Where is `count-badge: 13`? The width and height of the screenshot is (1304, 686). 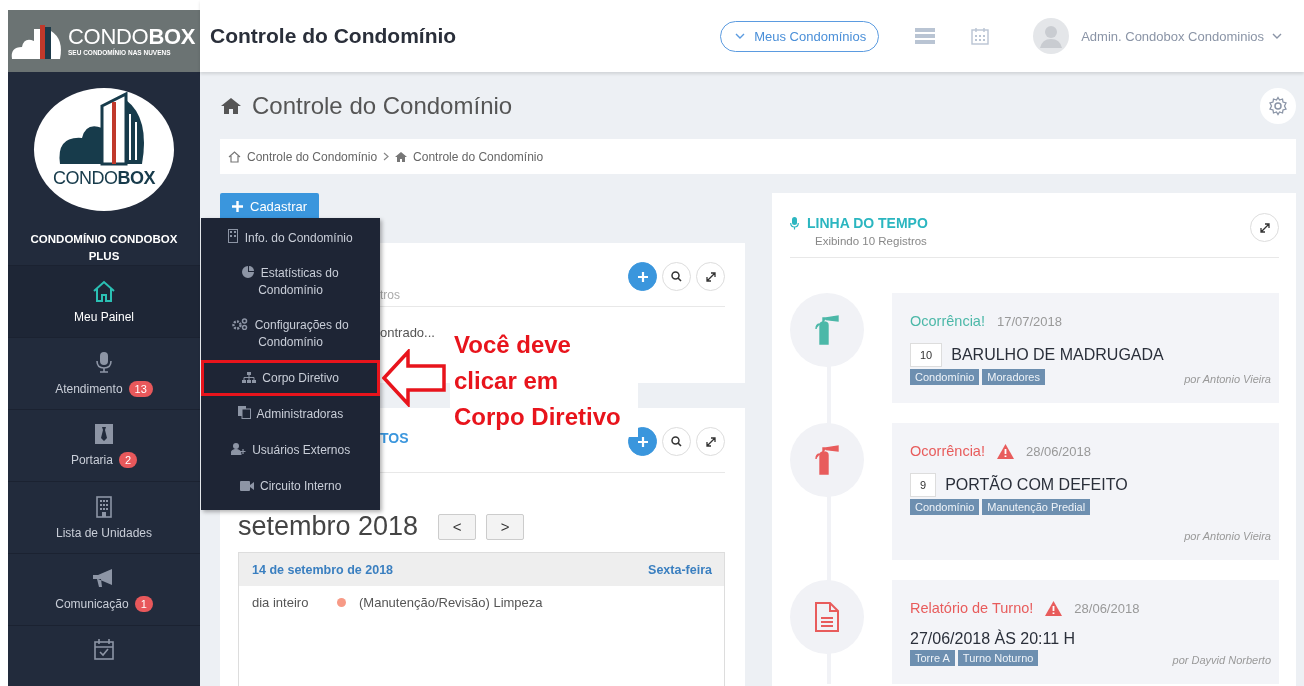 count-badge: 13 is located at coordinates (140, 388).